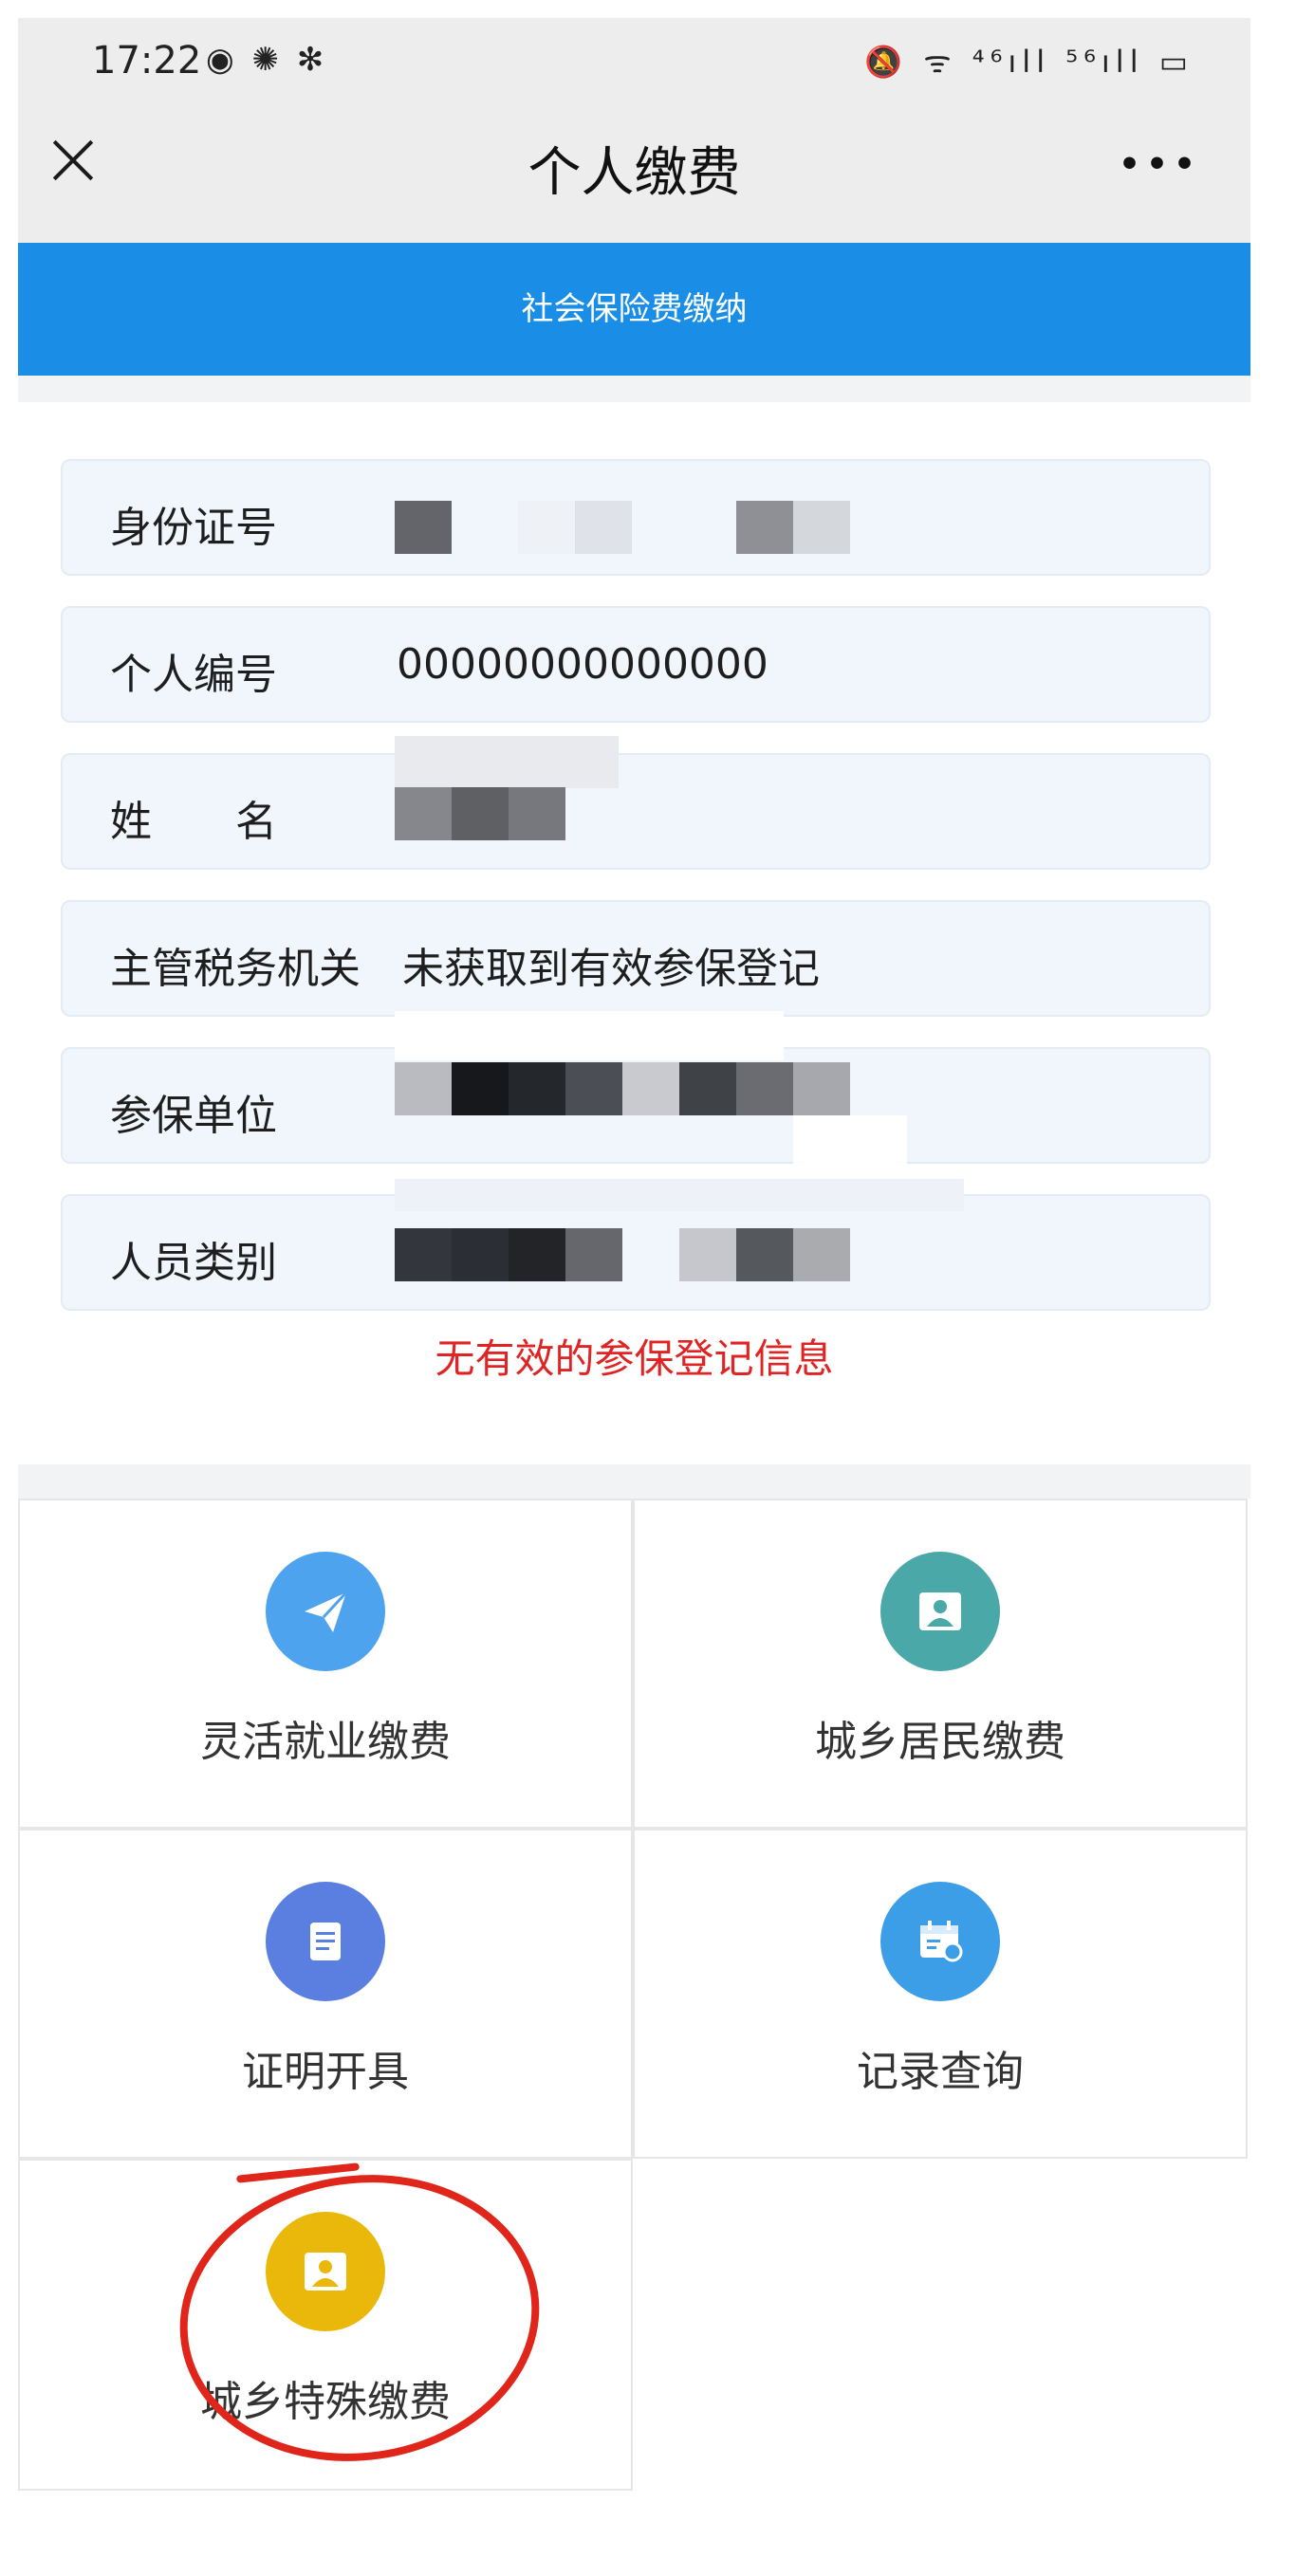 The width and height of the screenshot is (1296, 2576). I want to click on status-time: 17:22, so click(147, 61).